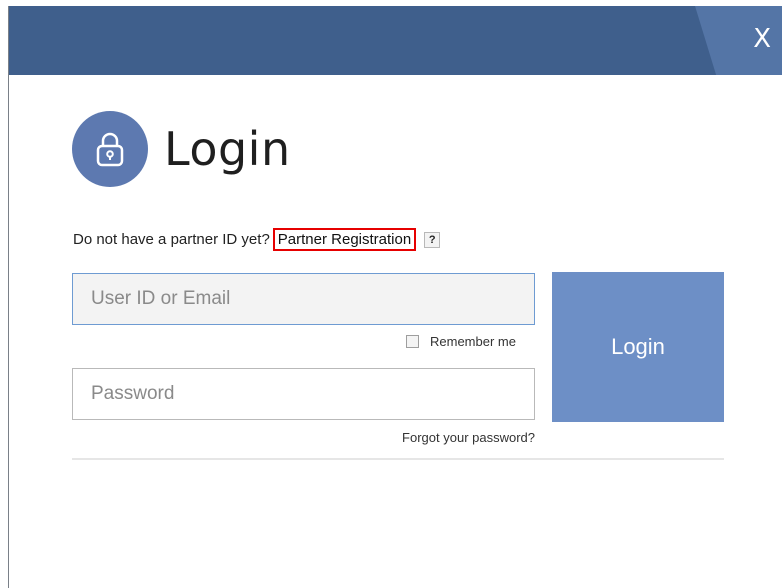 This screenshot has width=782, height=588. What do you see at coordinates (110, 149) in the screenshot?
I see `lock-icon` at bounding box center [110, 149].